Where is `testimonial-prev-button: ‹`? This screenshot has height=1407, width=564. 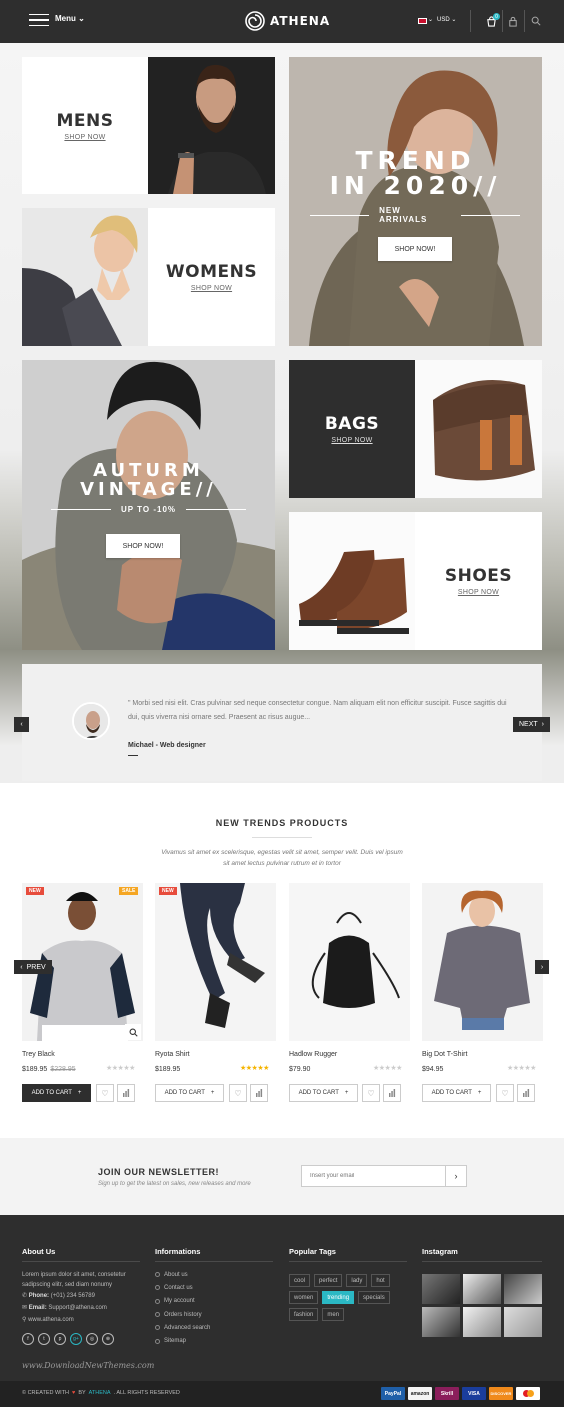
testimonial-prev-button: ‹ is located at coordinates (21, 724).